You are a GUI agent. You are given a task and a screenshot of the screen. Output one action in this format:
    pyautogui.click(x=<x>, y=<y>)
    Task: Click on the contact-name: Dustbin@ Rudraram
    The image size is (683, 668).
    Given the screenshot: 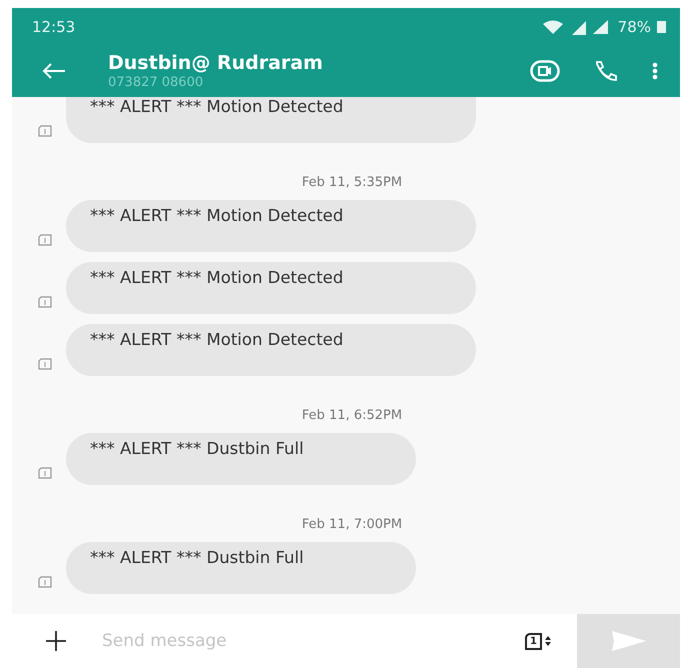 What is the action you would take?
    pyautogui.click(x=216, y=63)
    